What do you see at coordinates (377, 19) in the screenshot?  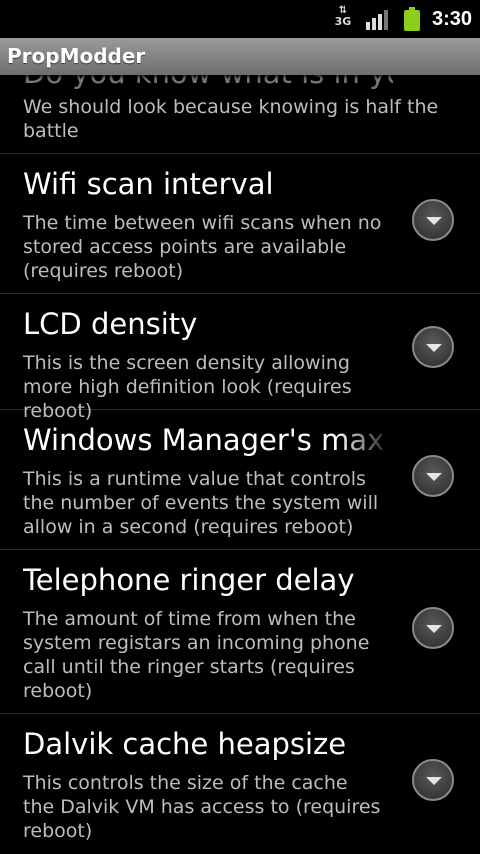 I see `signal-strength-icon` at bounding box center [377, 19].